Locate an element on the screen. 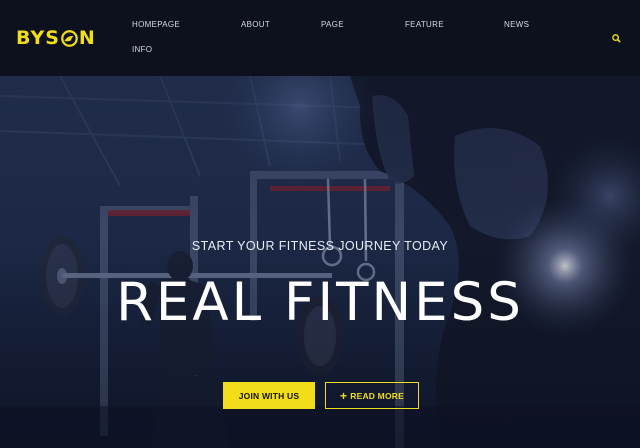 The width and height of the screenshot is (640, 448). join-with-us-button: JOIN WITH US is located at coordinates (269, 395).